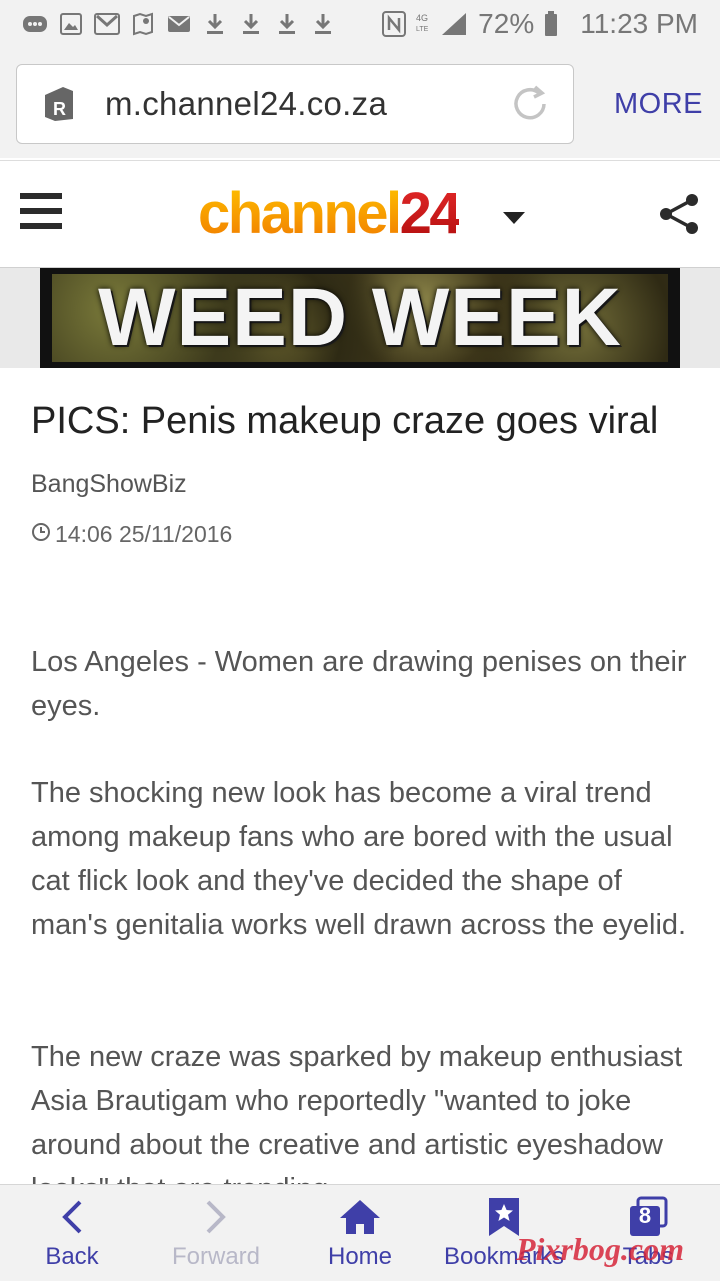 This screenshot has height=1281, width=720. What do you see at coordinates (506, 23) in the screenshot?
I see `battery-percent: 72%` at bounding box center [506, 23].